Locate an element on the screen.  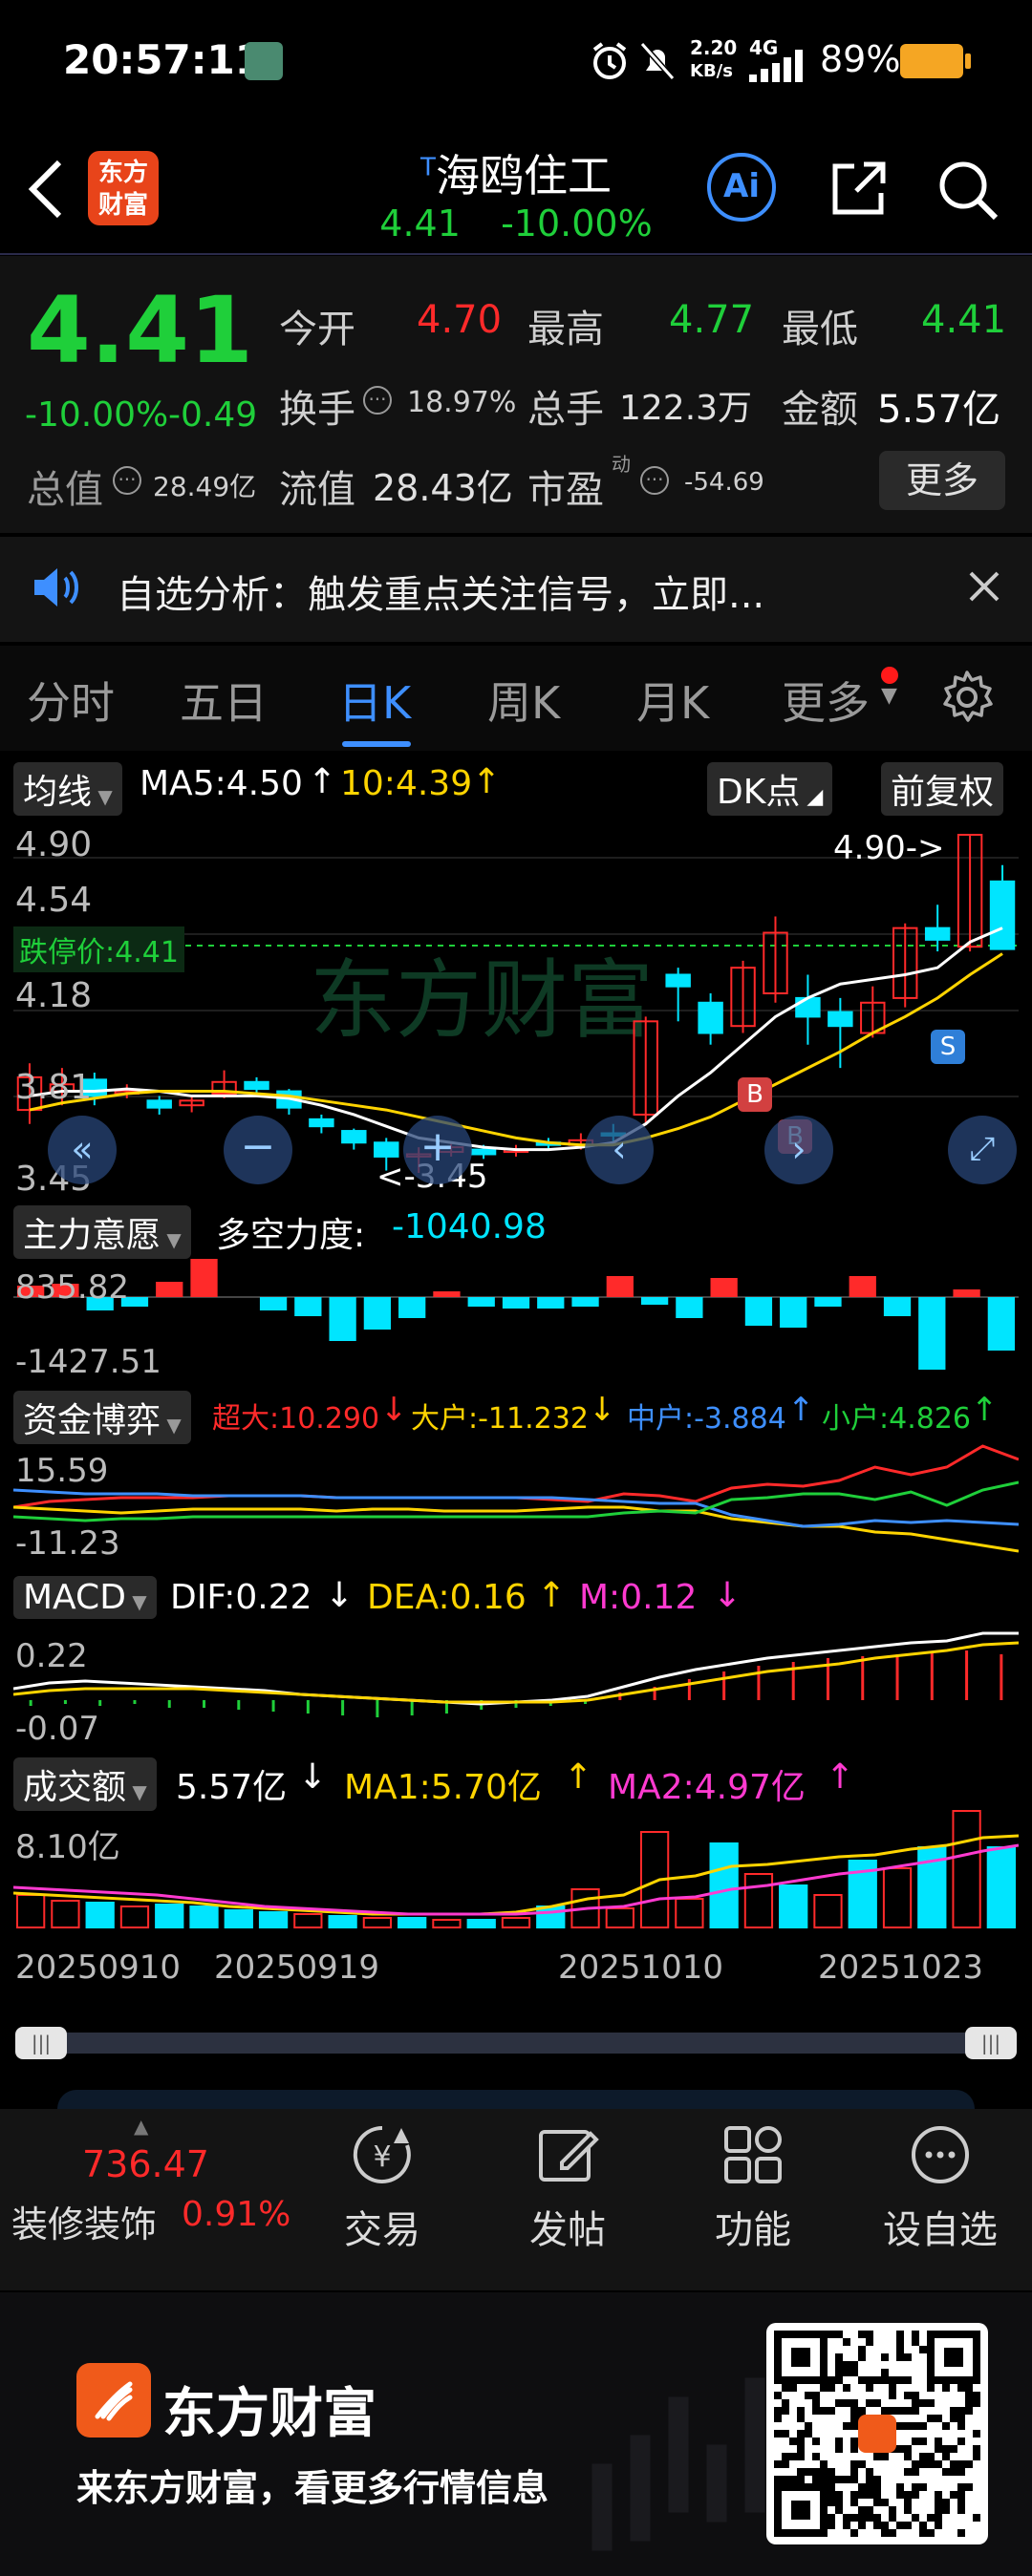
fund-super-arrow: ↓ is located at coordinates (394, 1410).